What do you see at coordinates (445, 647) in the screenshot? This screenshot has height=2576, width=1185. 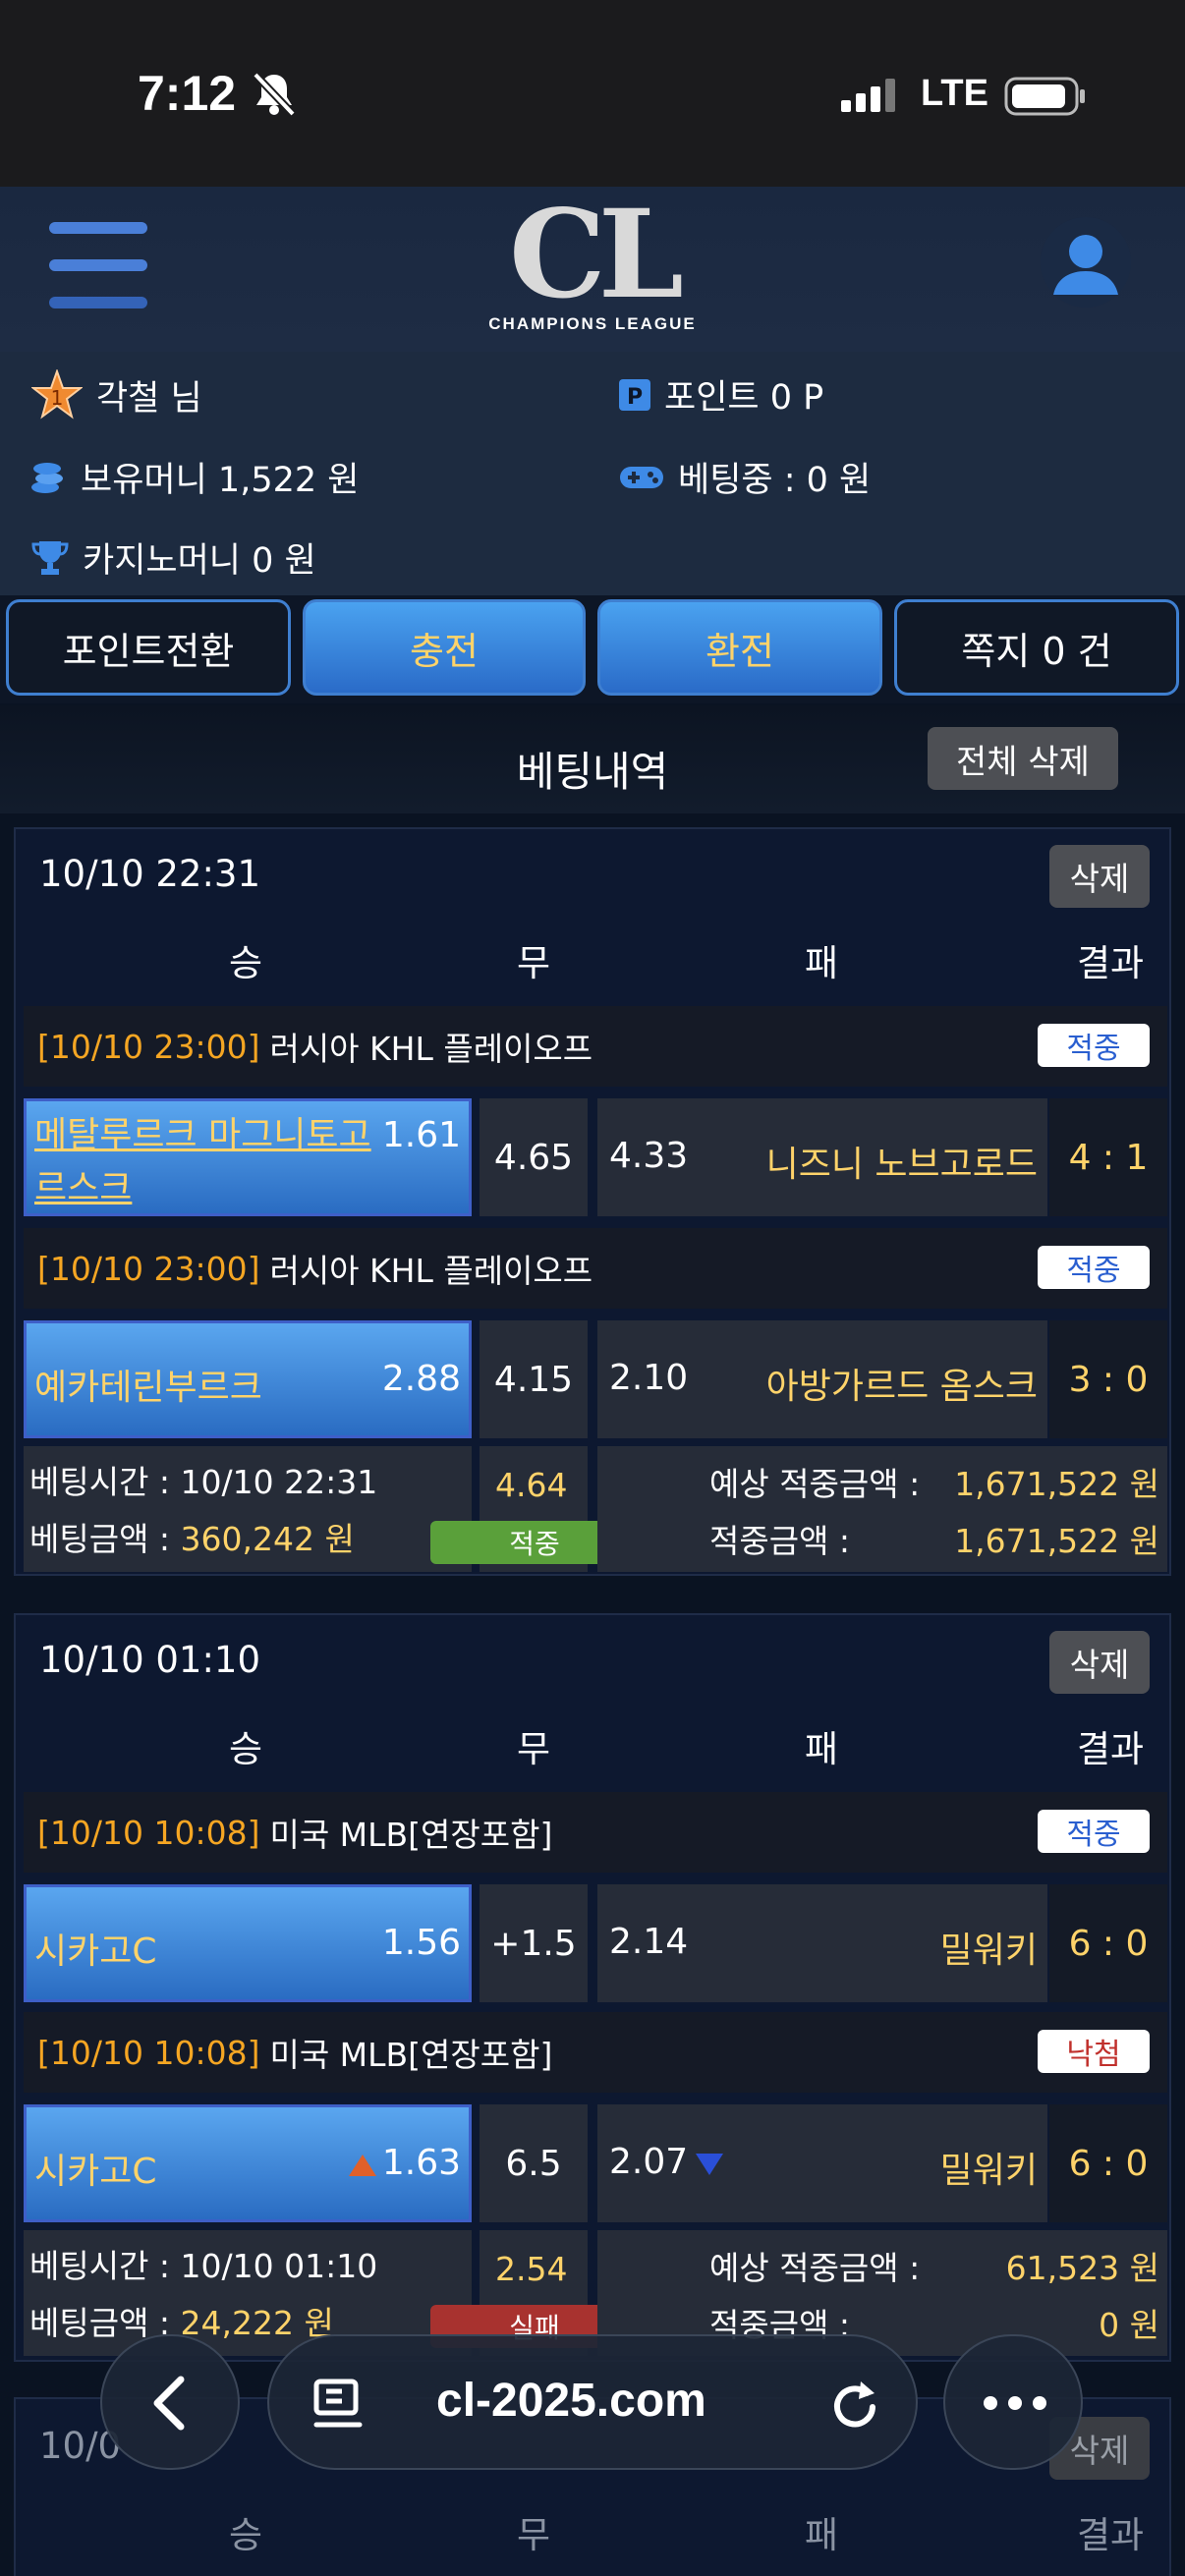 I see `deposit-button: 충전` at bounding box center [445, 647].